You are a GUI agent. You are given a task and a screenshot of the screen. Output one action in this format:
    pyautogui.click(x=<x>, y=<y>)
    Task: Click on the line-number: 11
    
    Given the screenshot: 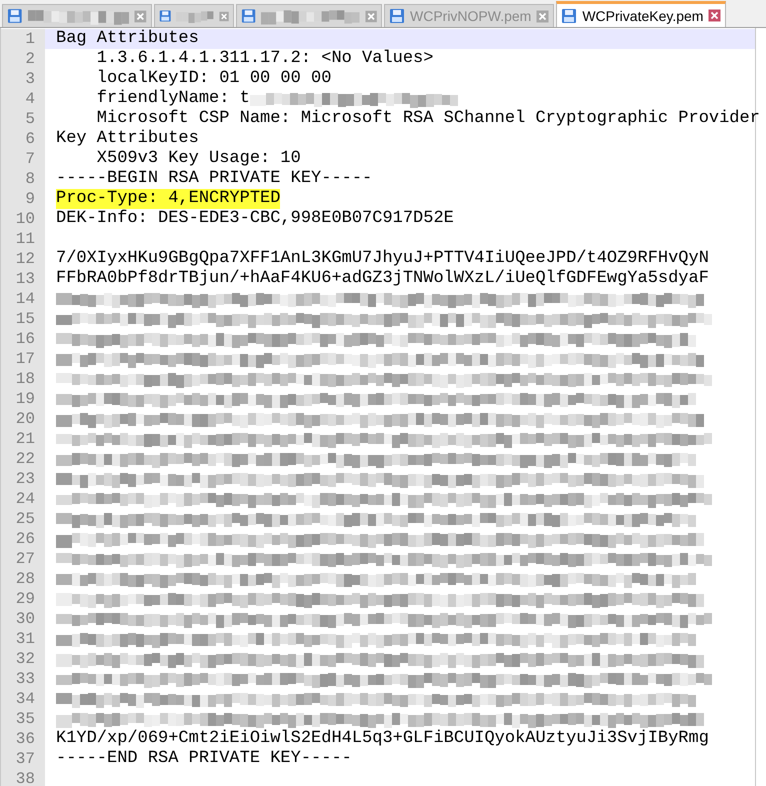 What is the action you would take?
    pyautogui.click(x=23, y=239)
    